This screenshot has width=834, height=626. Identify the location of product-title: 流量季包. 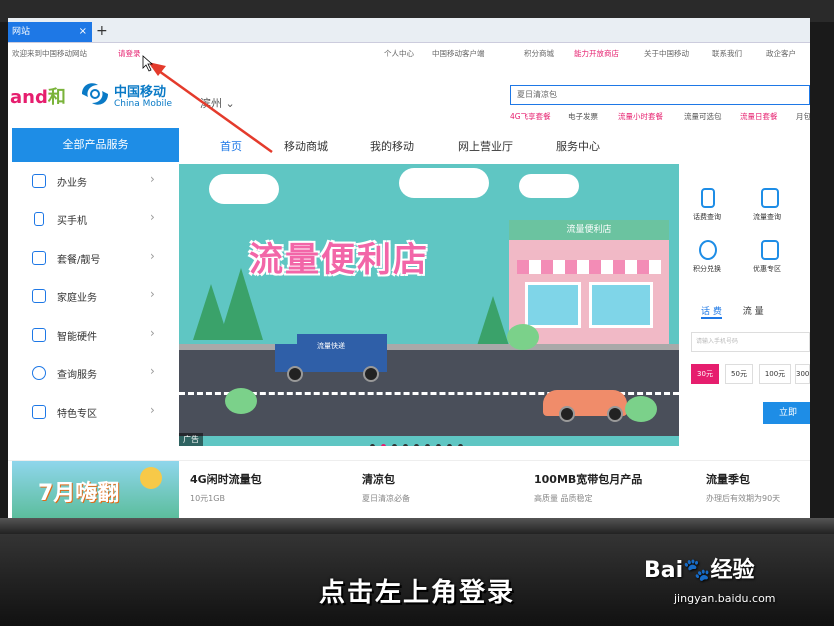
(728, 479).